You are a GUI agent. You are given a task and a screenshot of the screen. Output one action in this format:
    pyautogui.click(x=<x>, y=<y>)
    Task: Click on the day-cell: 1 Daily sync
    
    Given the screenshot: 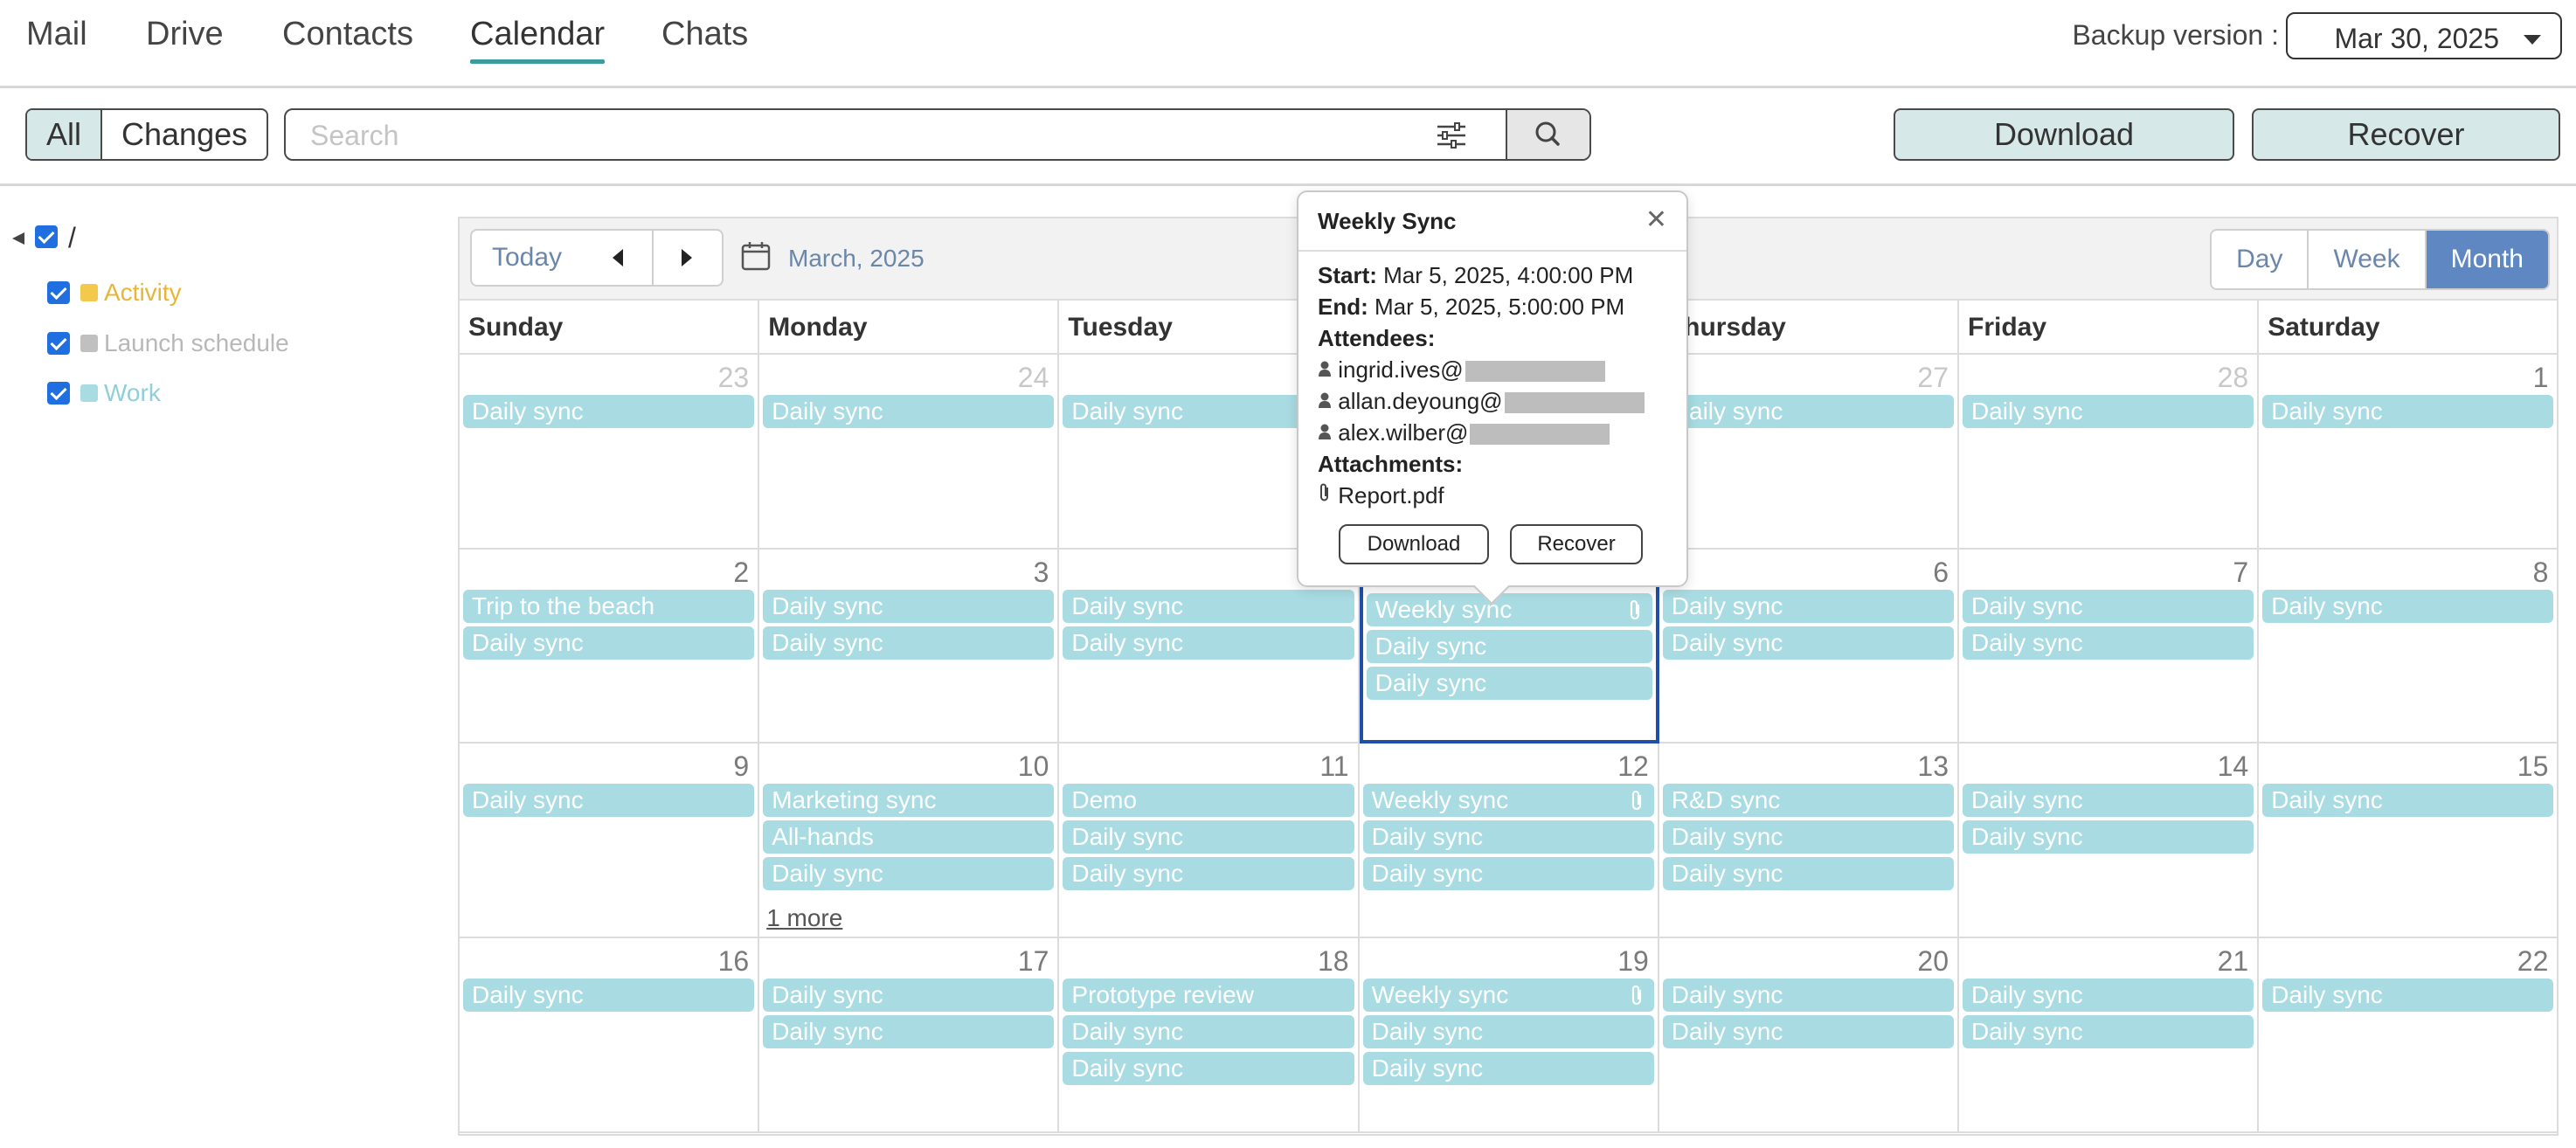 What is the action you would take?
    pyautogui.click(x=2409, y=452)
    